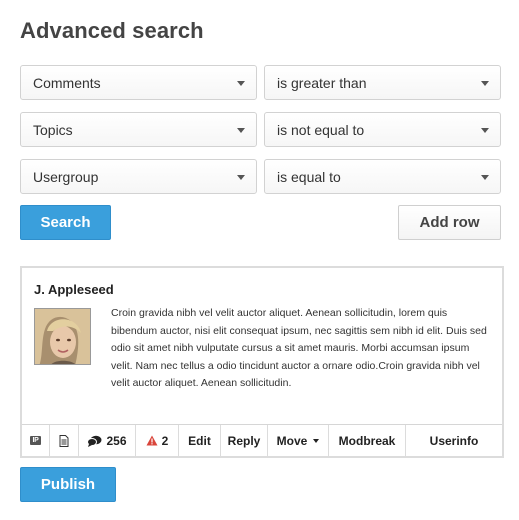 This screenshot has height=520, width=519. Describe the element at coordinates (200, 440) in the screenshot. I see `edit-button: Edit` at that location.